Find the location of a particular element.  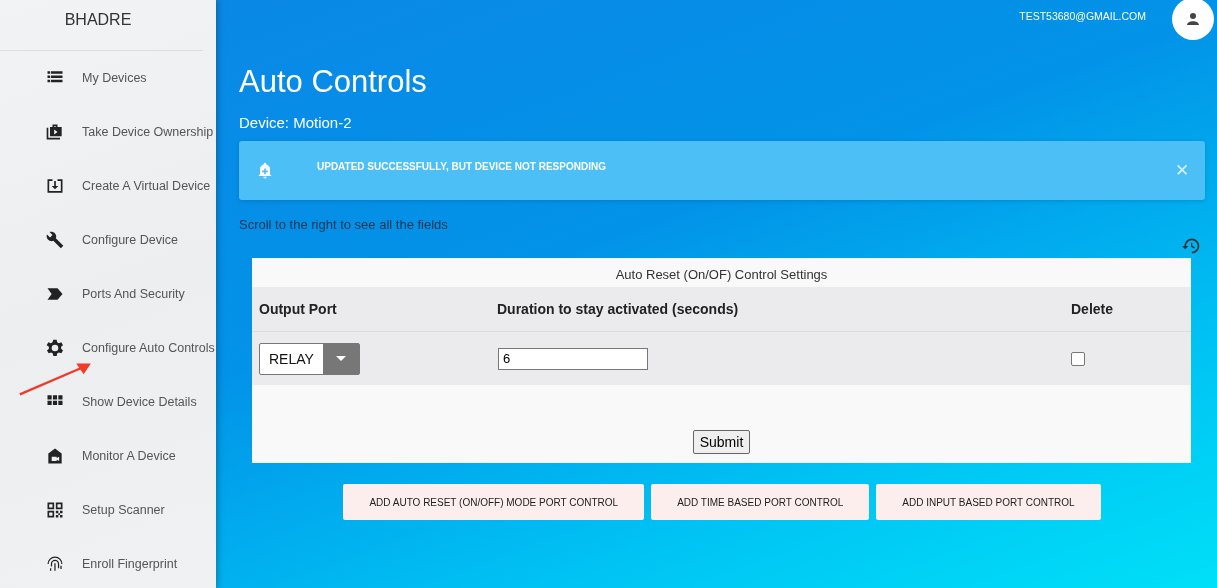

hint-text: Scroll to the right to see all the fields is located at coordinates (344, 224).